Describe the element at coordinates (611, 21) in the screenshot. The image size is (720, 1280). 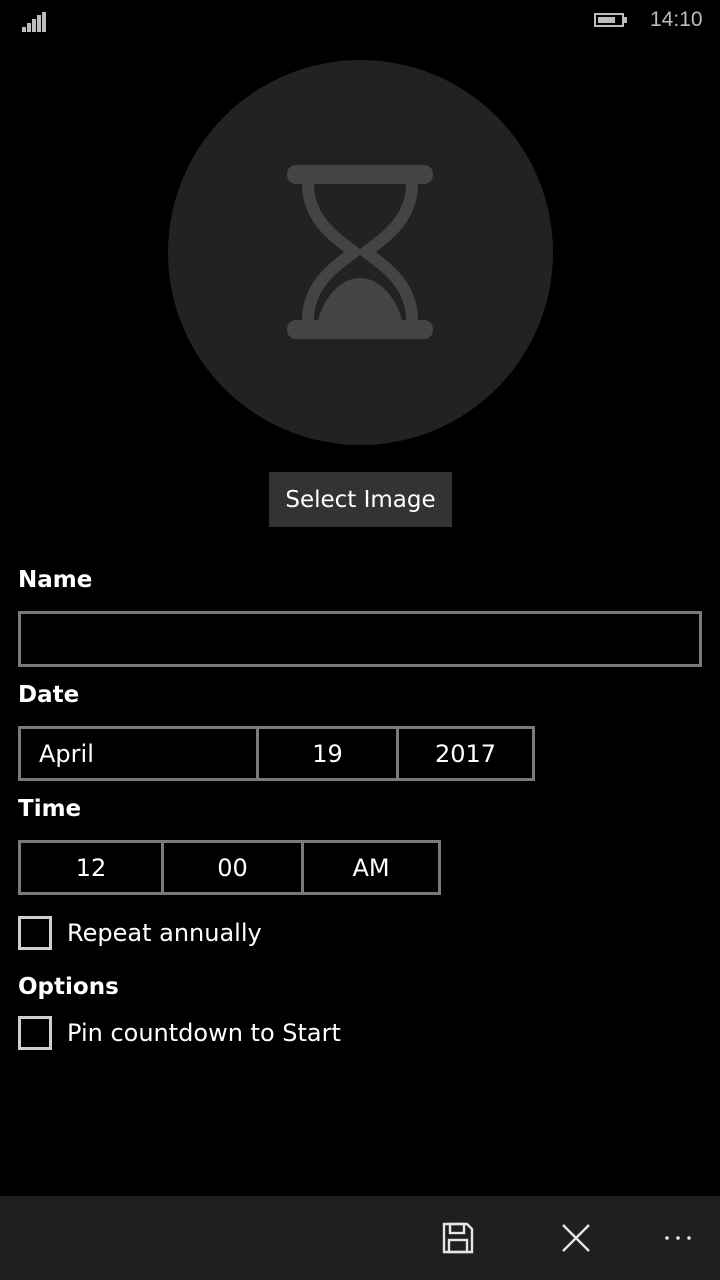
I see `battery-icon` at that location.